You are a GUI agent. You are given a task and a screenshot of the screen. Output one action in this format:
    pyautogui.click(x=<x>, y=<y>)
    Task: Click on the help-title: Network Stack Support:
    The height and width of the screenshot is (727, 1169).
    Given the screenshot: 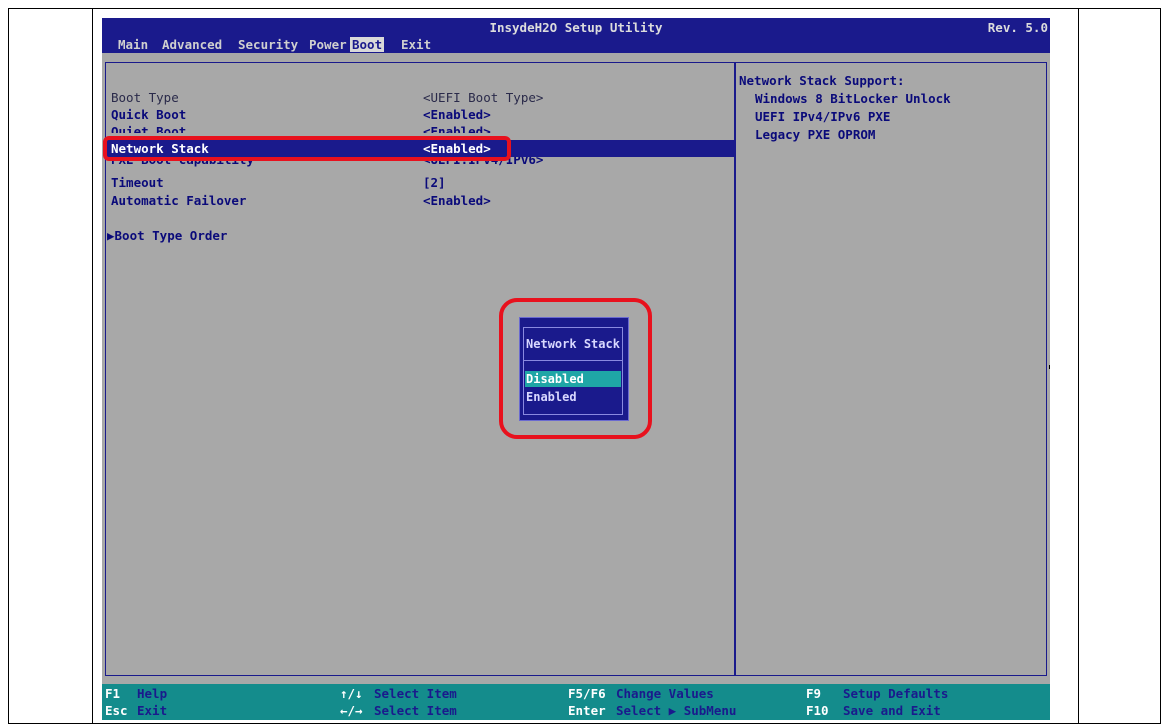 What is the action you would take?
    pyautogui.click(x=822, y=80)
    